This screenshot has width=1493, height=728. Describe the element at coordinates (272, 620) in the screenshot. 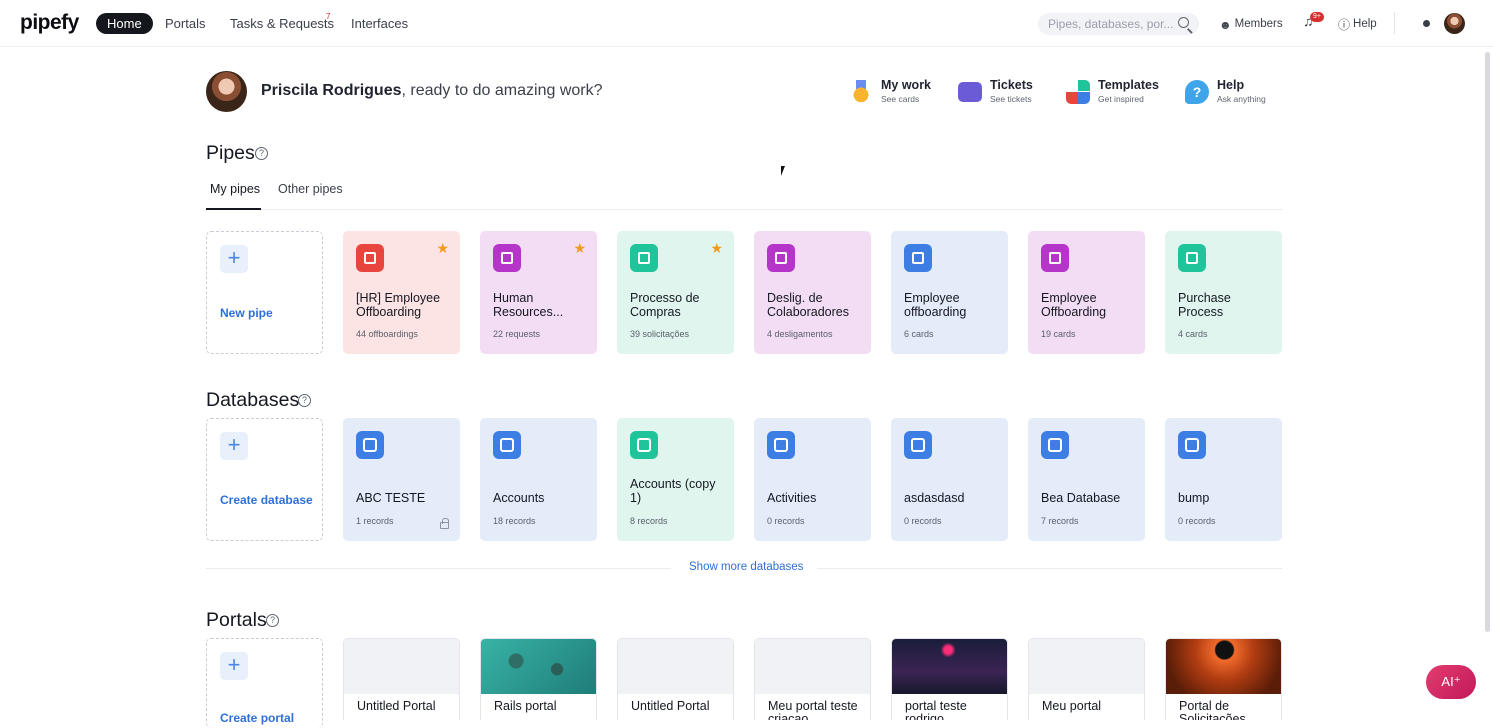

I see `portals-help-icon: ?` at that location.